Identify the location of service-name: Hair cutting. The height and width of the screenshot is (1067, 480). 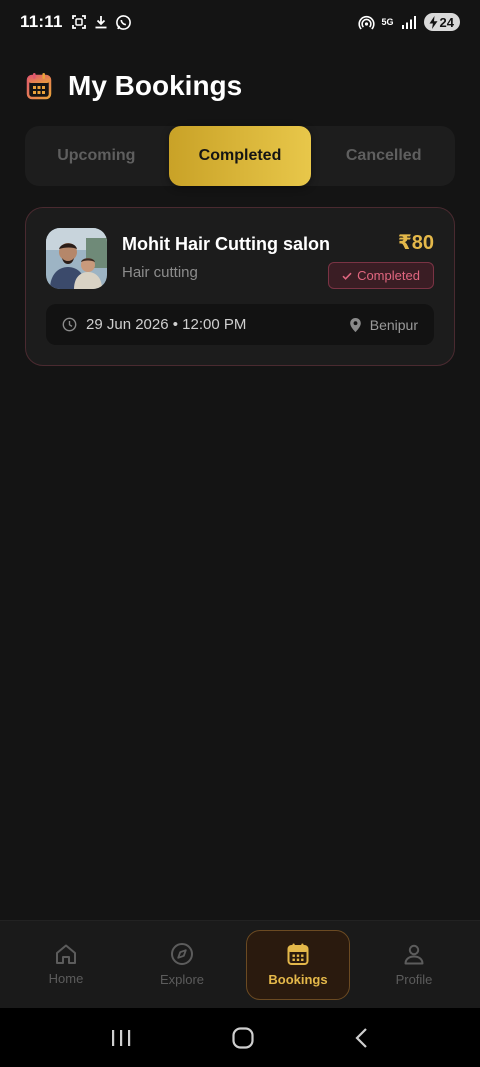
(160, 272).